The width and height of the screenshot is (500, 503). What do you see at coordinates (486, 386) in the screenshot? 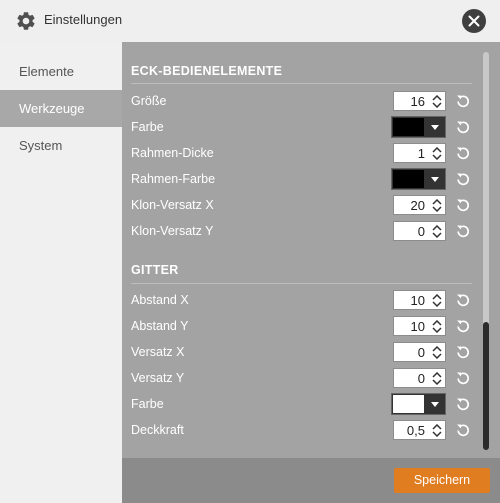
I see `scrollbar-thumb` at bounding box center [486, 386].